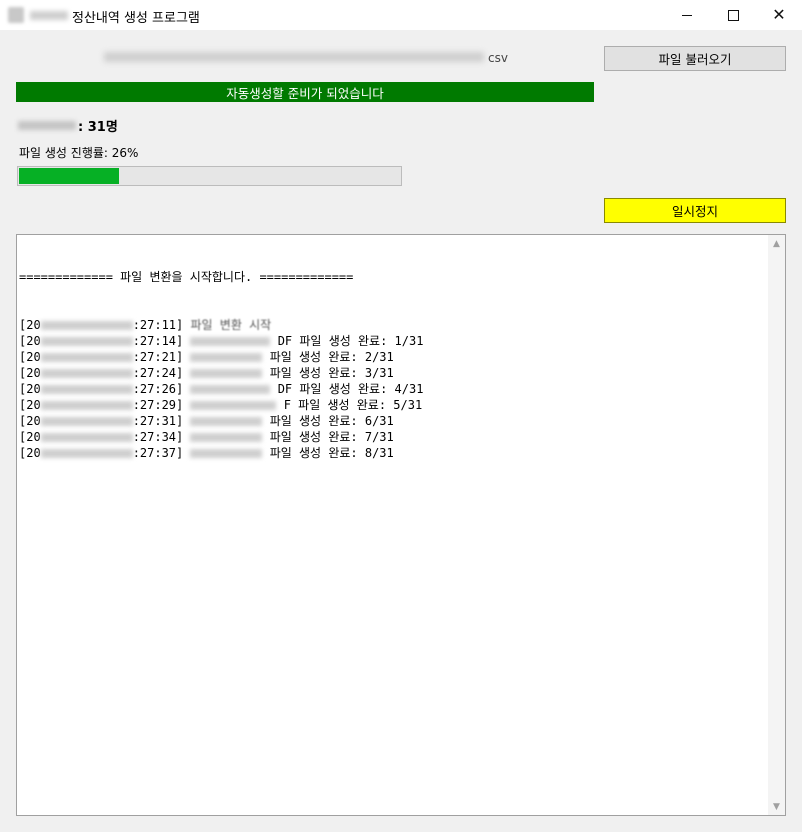 This screenshot has width=802, height=832. I want to click on maximize-button, so click(733, 15).